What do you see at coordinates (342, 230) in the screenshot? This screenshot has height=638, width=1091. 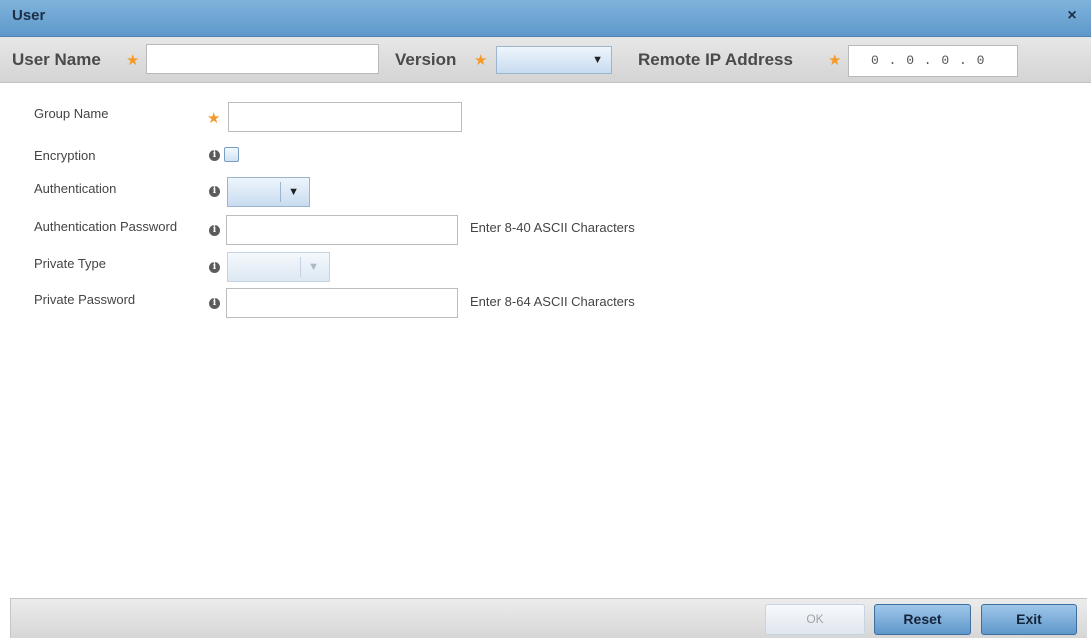 I see `authentication-password-input` at bounding box center [342, 230].